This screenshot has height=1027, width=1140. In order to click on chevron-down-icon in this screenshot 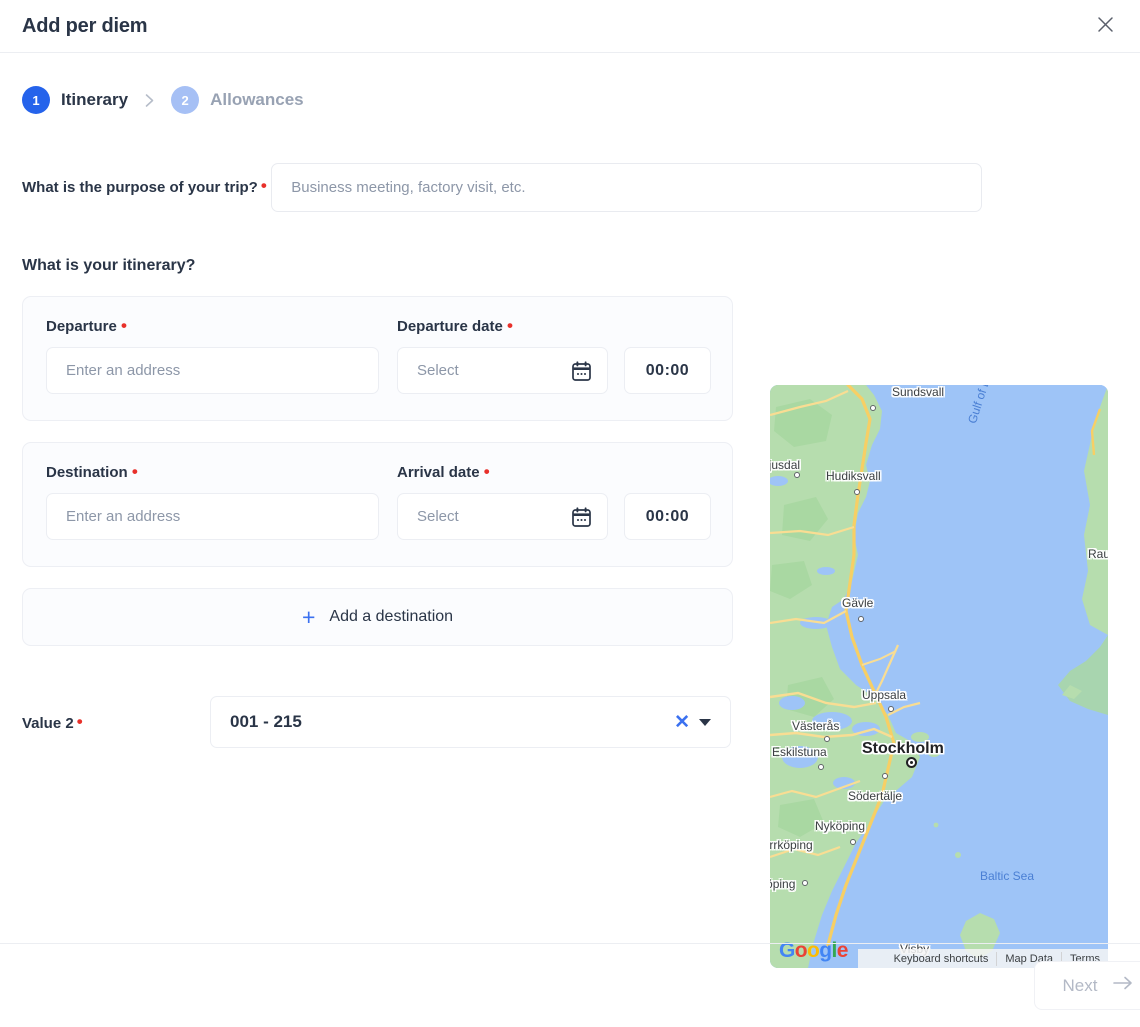, I will do `click(705, 722)`.